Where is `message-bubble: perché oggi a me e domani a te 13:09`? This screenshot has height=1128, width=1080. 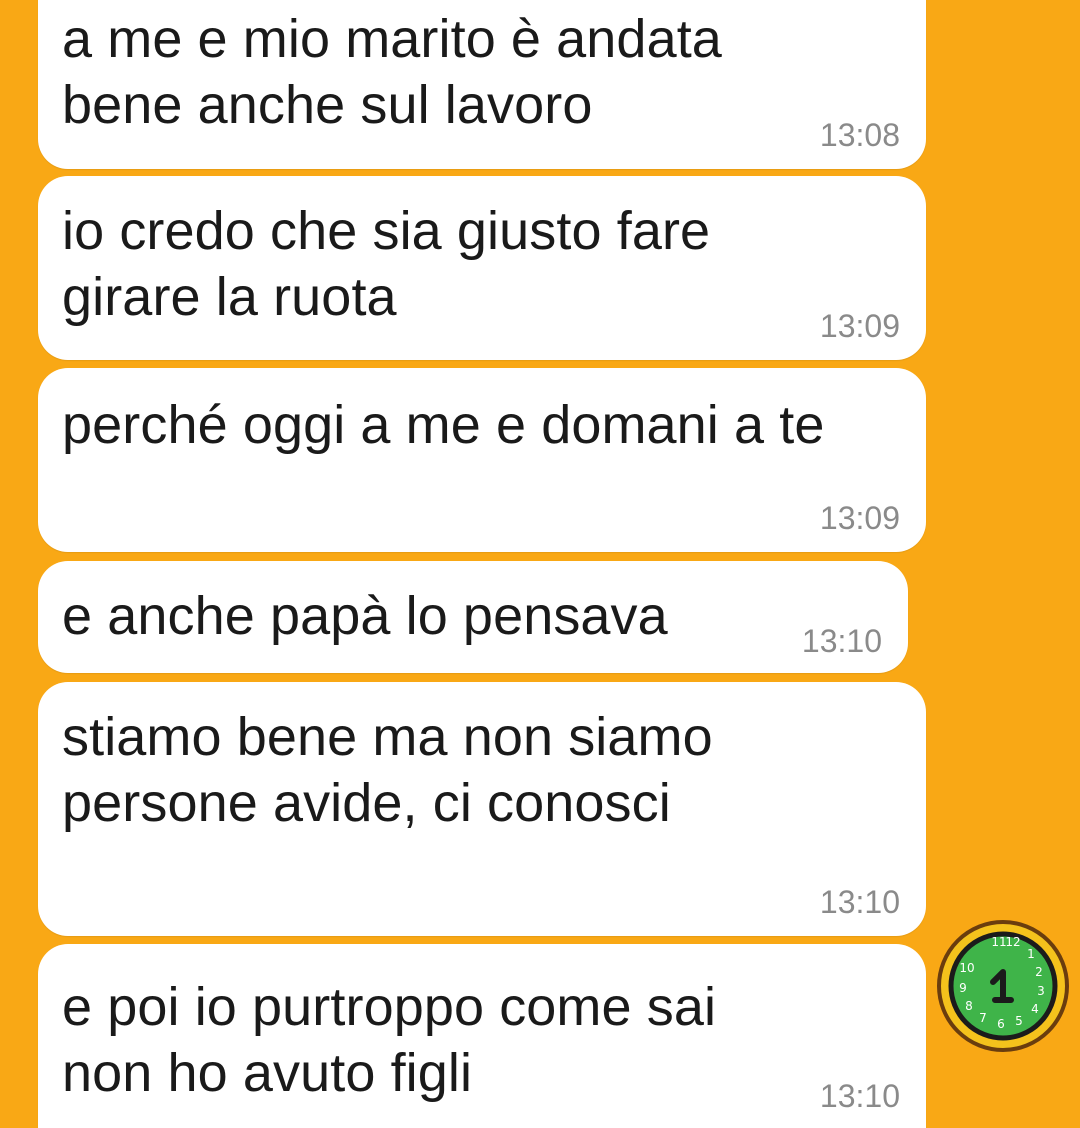 message-bubble: perché oggi a me e domani a te 13:09 is located at coordinates (482, 460).